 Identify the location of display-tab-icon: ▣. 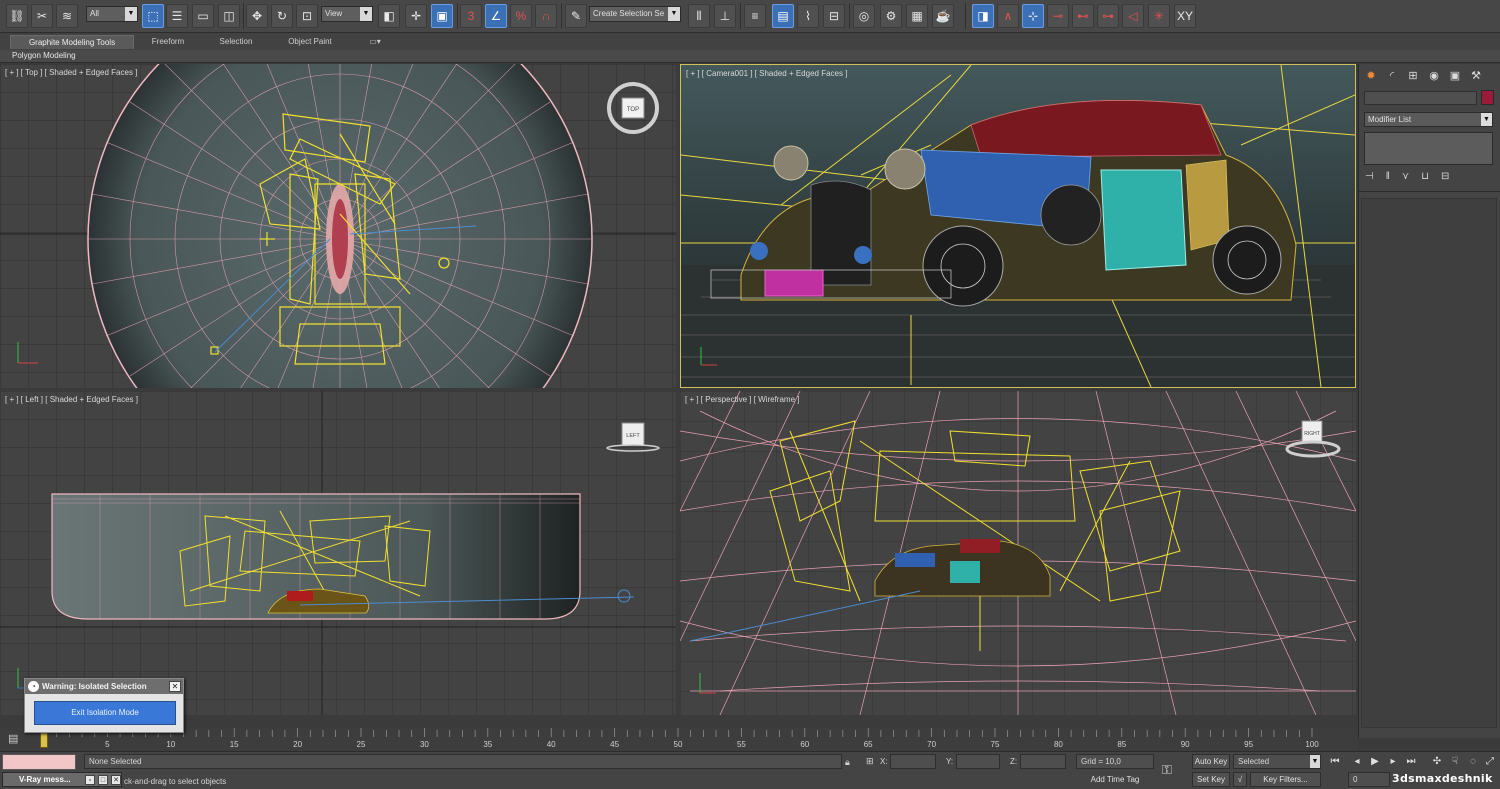
(1455, 76).